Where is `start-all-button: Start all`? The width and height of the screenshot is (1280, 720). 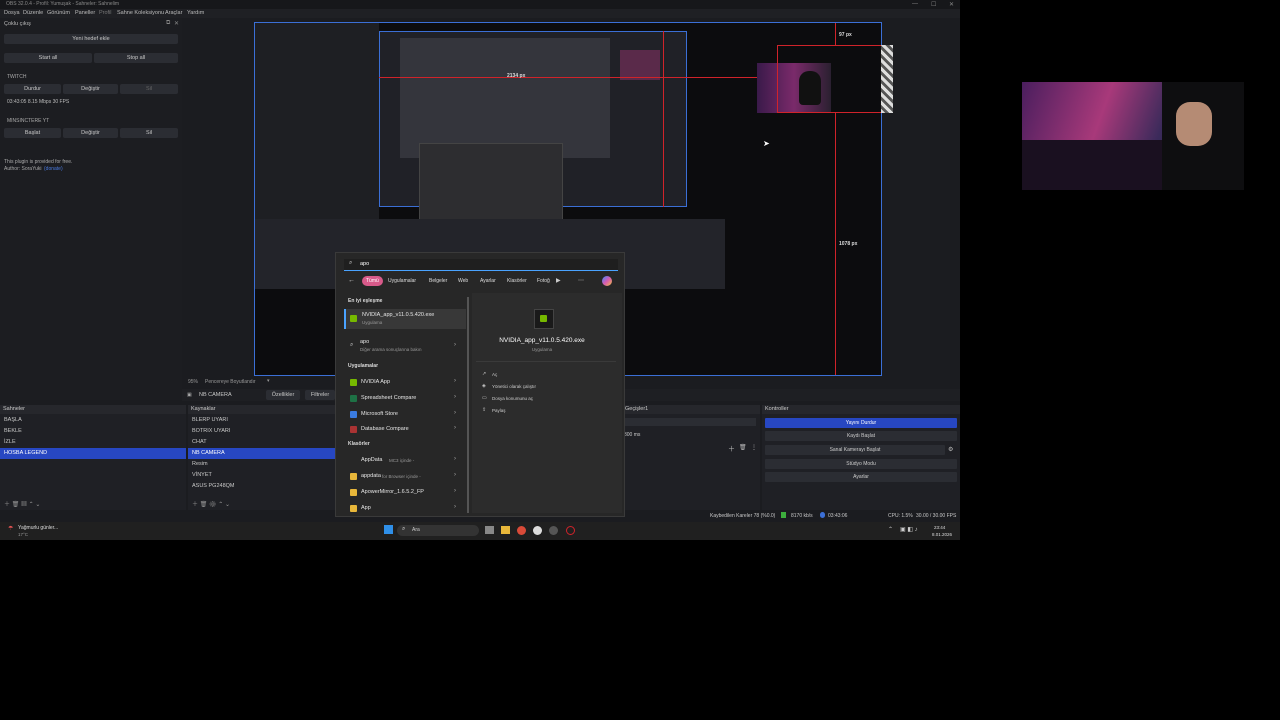
start-all-button: Start all is located at coordinates (48, 58).